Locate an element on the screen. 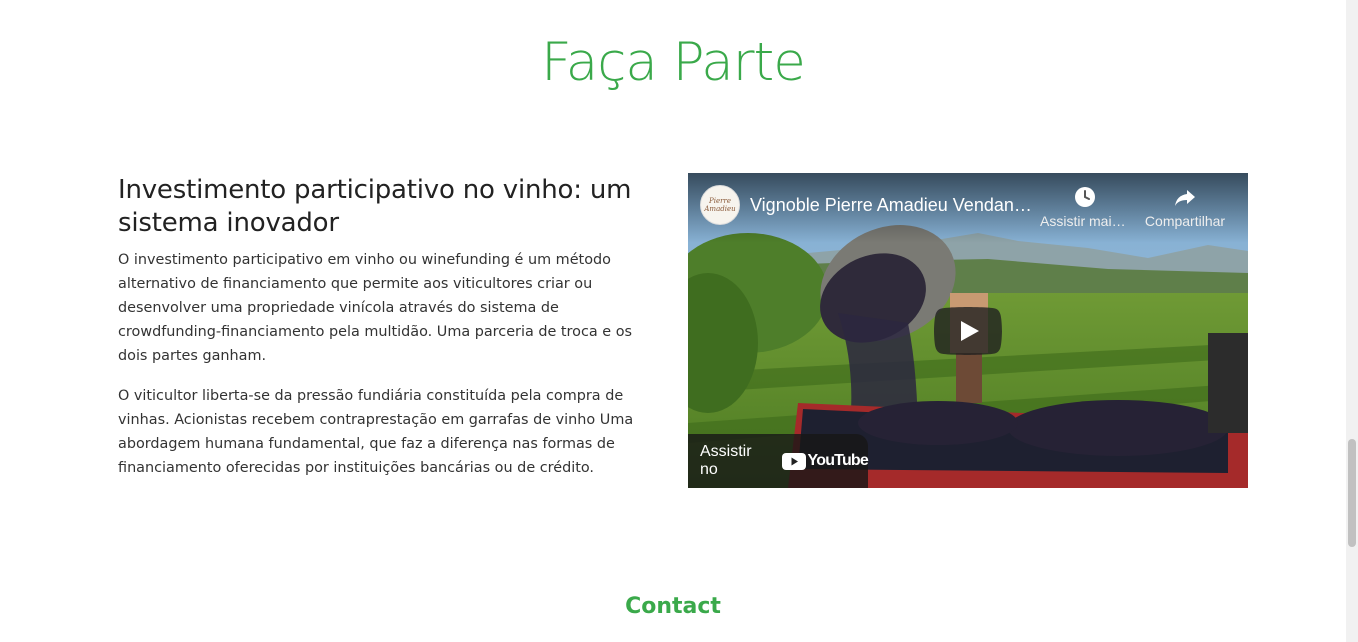 The image size is (1358, 642). channel-avatar: Pierre Amadieu is located at coordinates (720, 205).